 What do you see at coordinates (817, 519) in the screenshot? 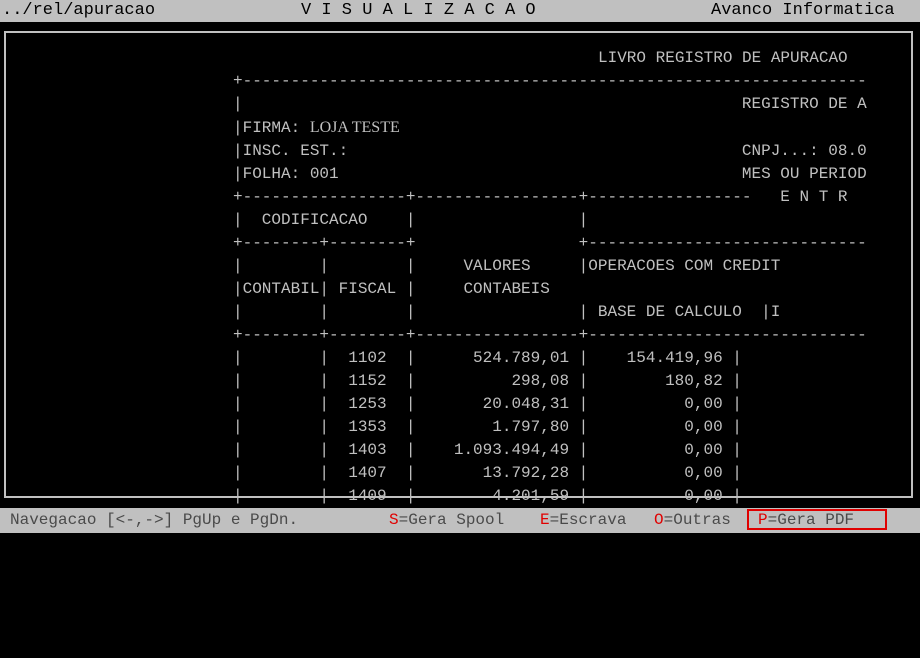
I see `pdf-highlight-box` at bounding box center [817, 519].